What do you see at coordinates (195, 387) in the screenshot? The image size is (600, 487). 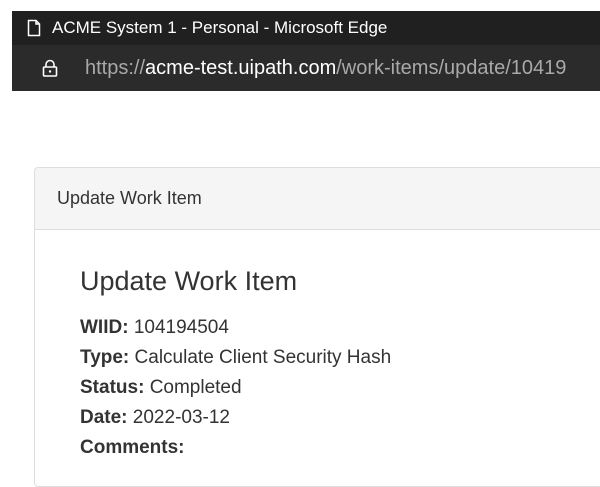 I see `status-value: Completed` at bounding box center [195, 387].